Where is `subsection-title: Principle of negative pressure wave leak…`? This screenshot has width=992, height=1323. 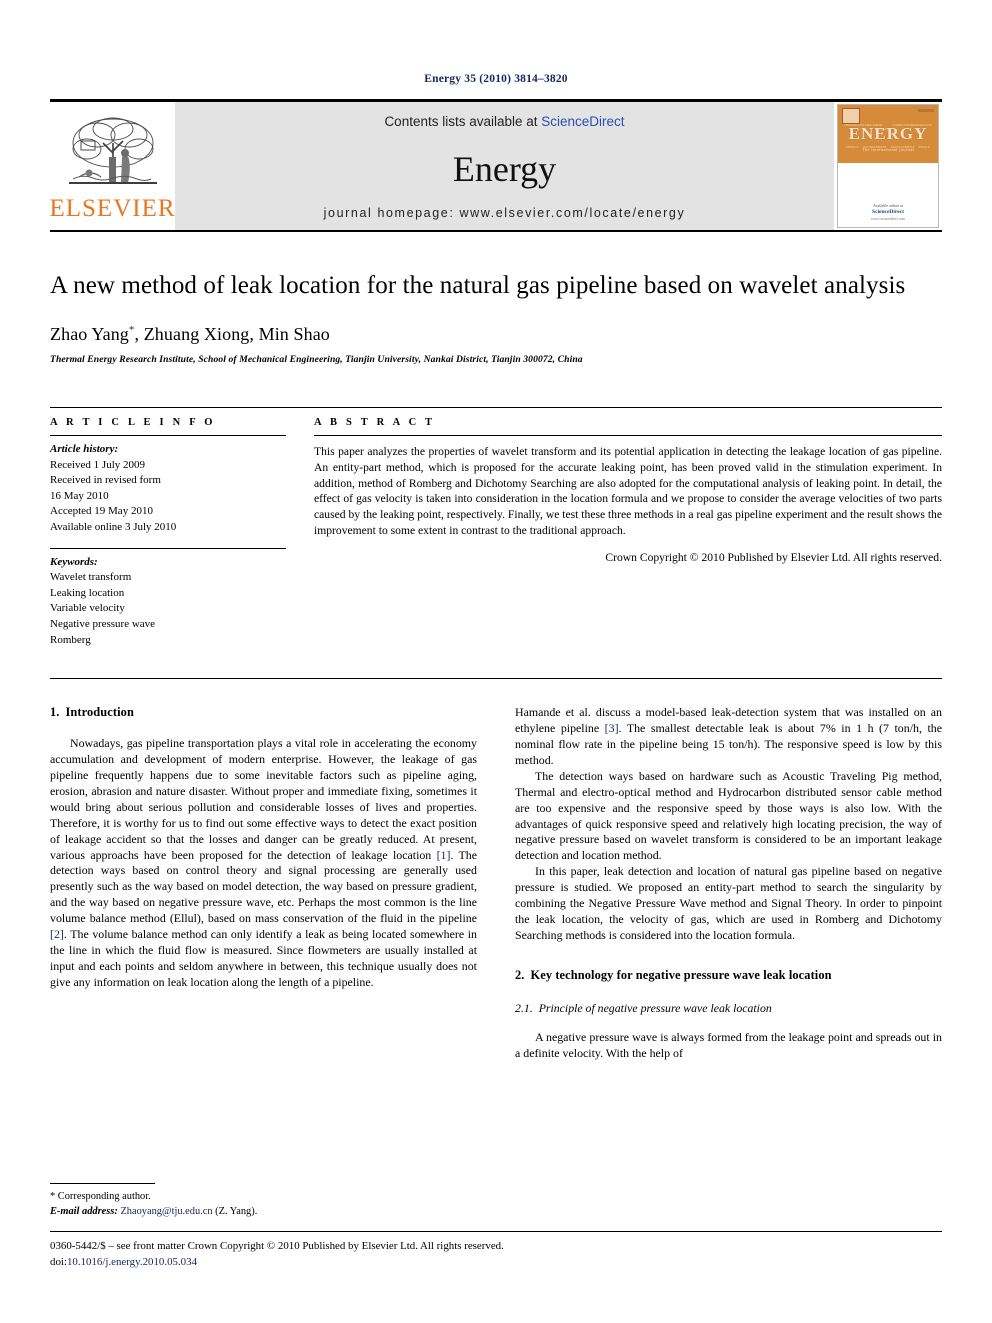
subsection-title: Principle of negative pressure wave leak… is located at coordinates (655, 1007).